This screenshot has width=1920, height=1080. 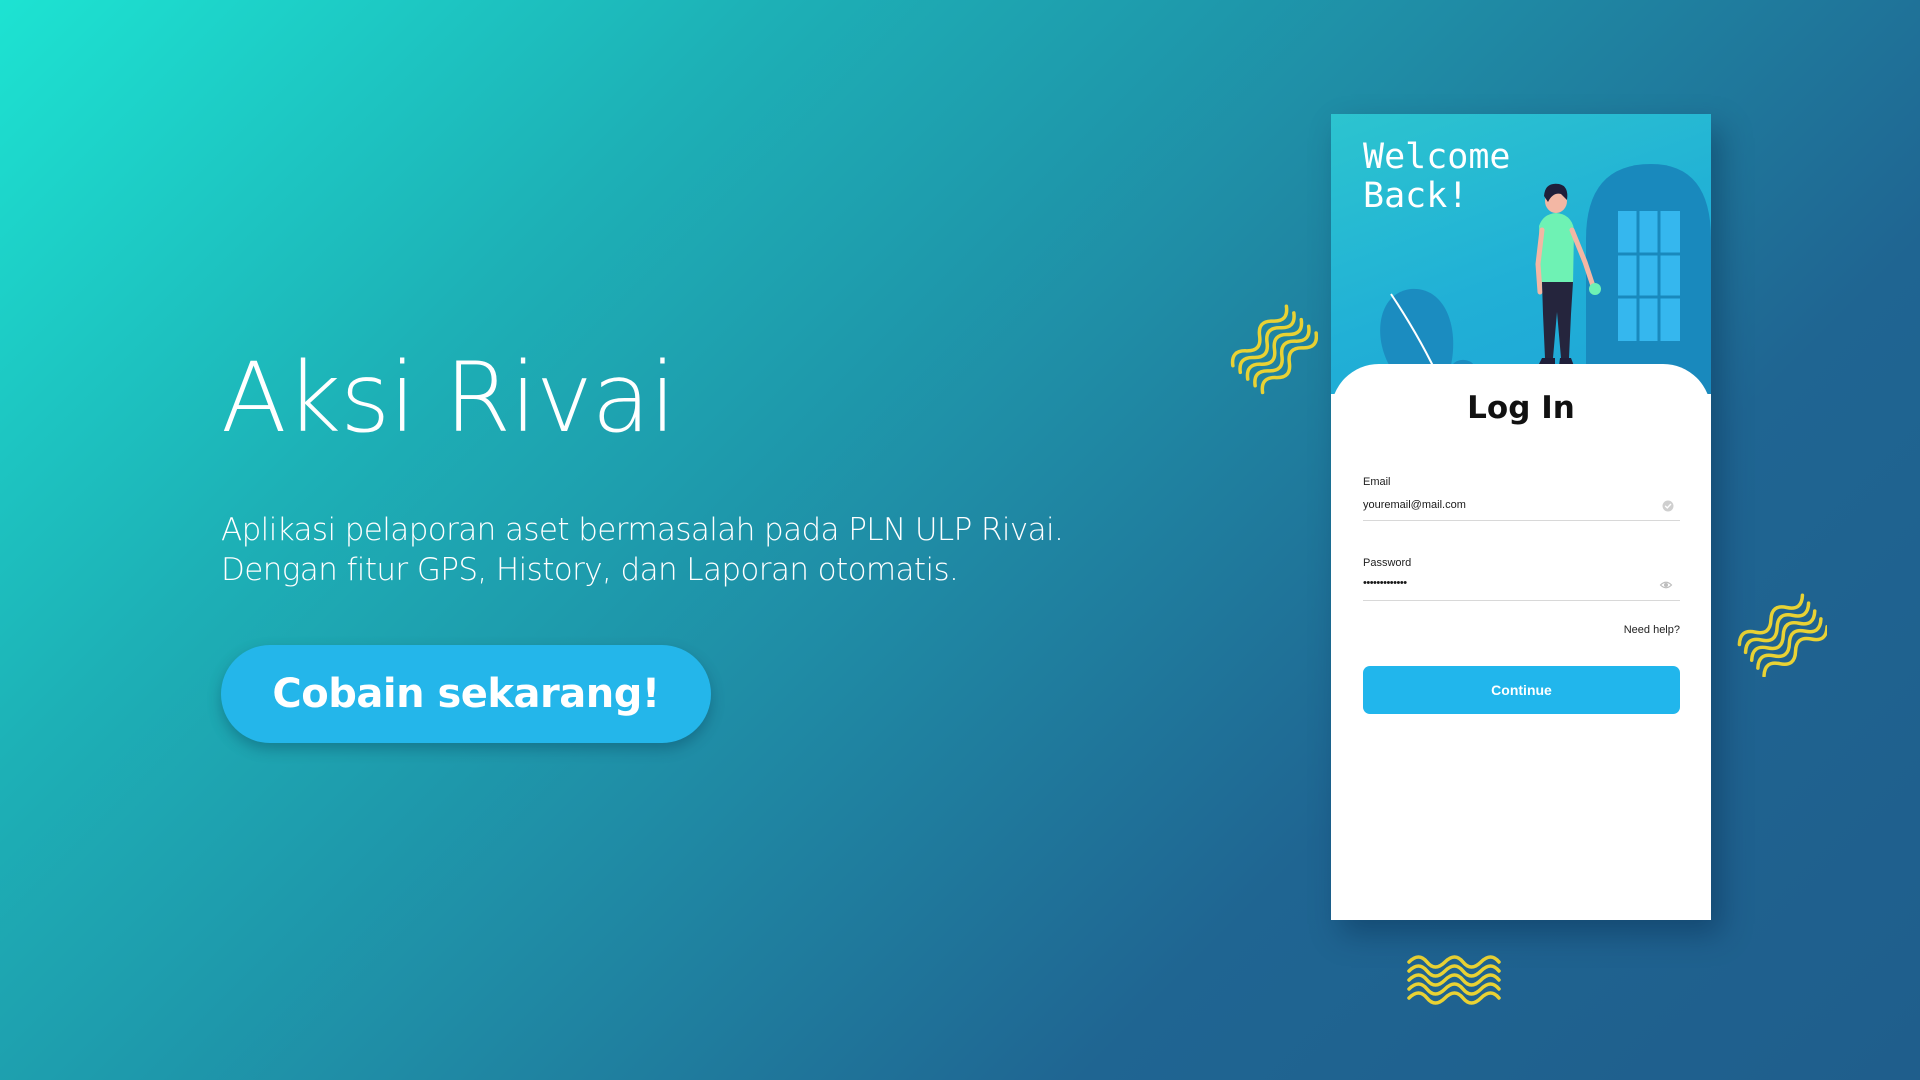 I want to click on need-help-link: Need help?, so click(x=1652, y=630).